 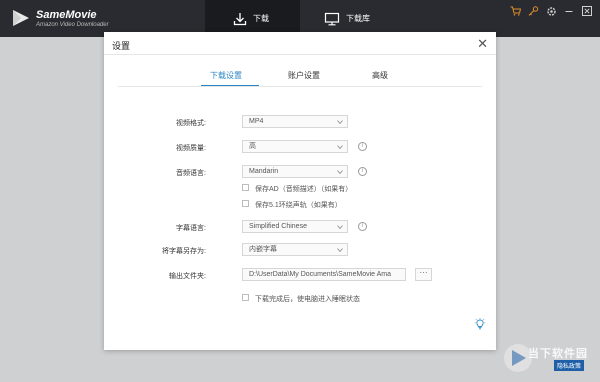 I want to click on sleep-after-checkbox, so click(x=245, y=297).